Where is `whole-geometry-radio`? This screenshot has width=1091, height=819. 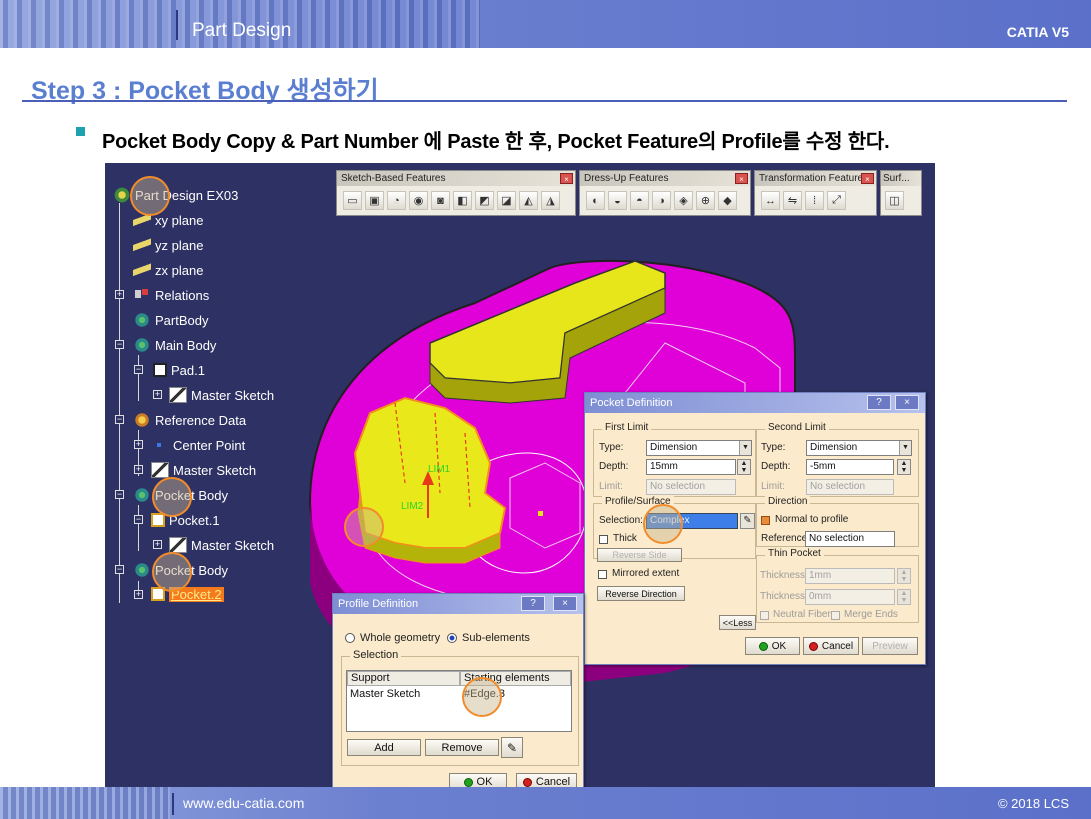 whole-geometry-radio is located at coordinates (350, 638).